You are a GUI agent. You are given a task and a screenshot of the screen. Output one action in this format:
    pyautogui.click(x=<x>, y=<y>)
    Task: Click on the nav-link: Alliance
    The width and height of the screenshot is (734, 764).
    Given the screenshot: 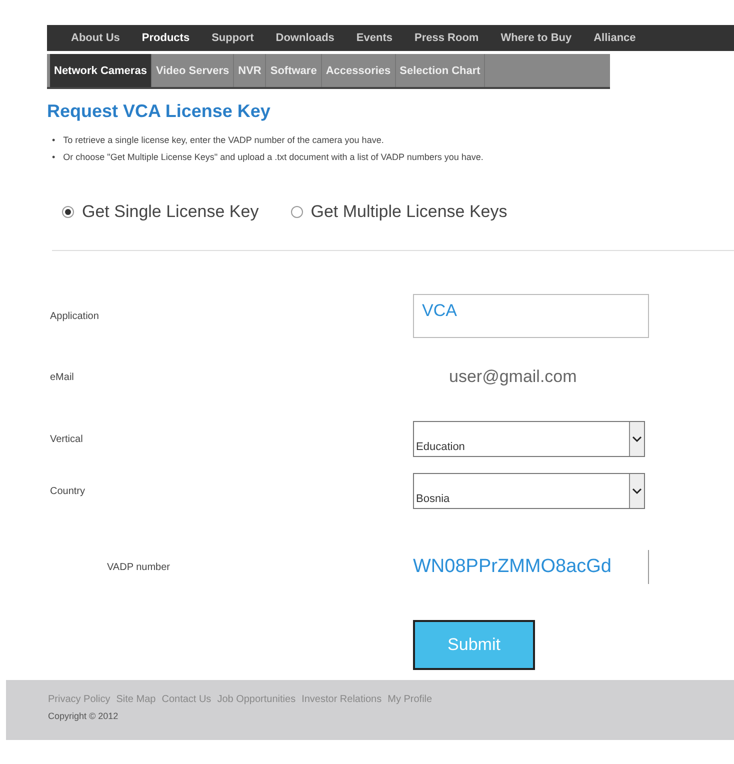 What is the action you would take?
    pyautogui.click(x=615, y=38)
    